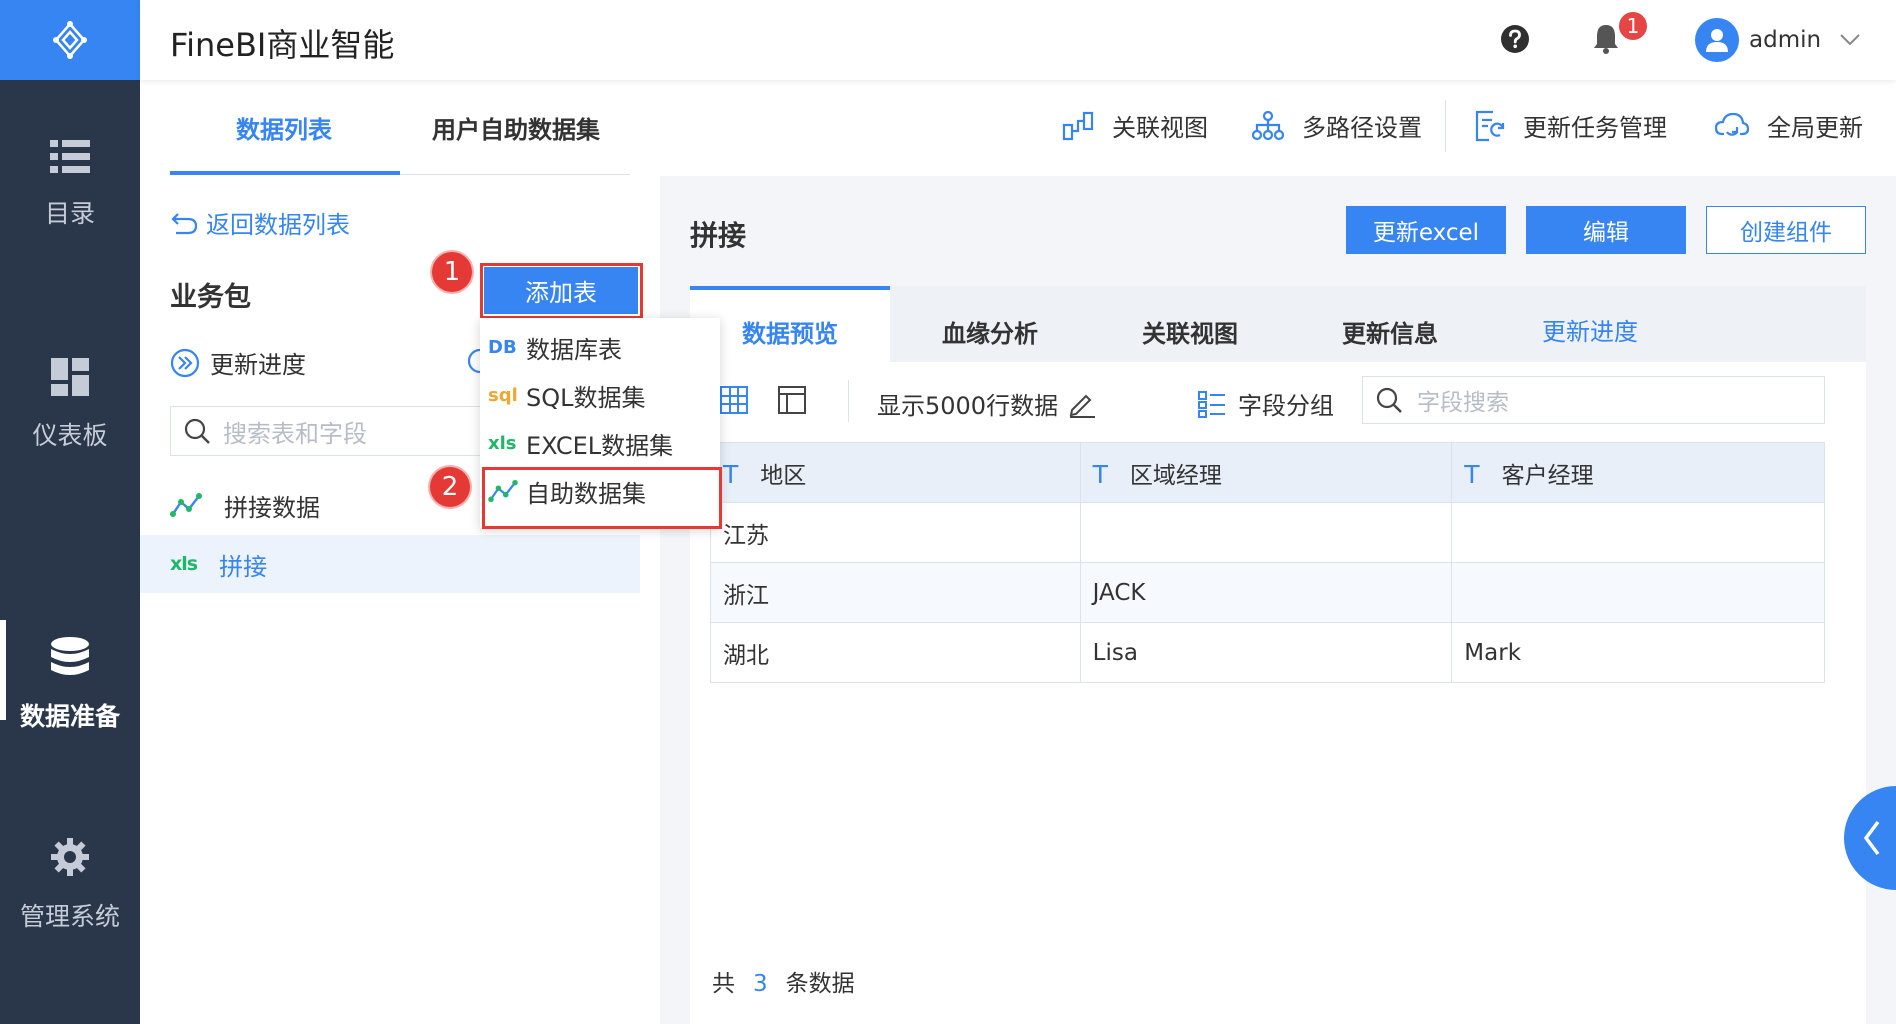 The height and width of the screenshot is (1024, 1896). What do you see at coordinates (210, 297) in the screenshot?
I see `package-title: 业务包` at bounding box center [210, 297].